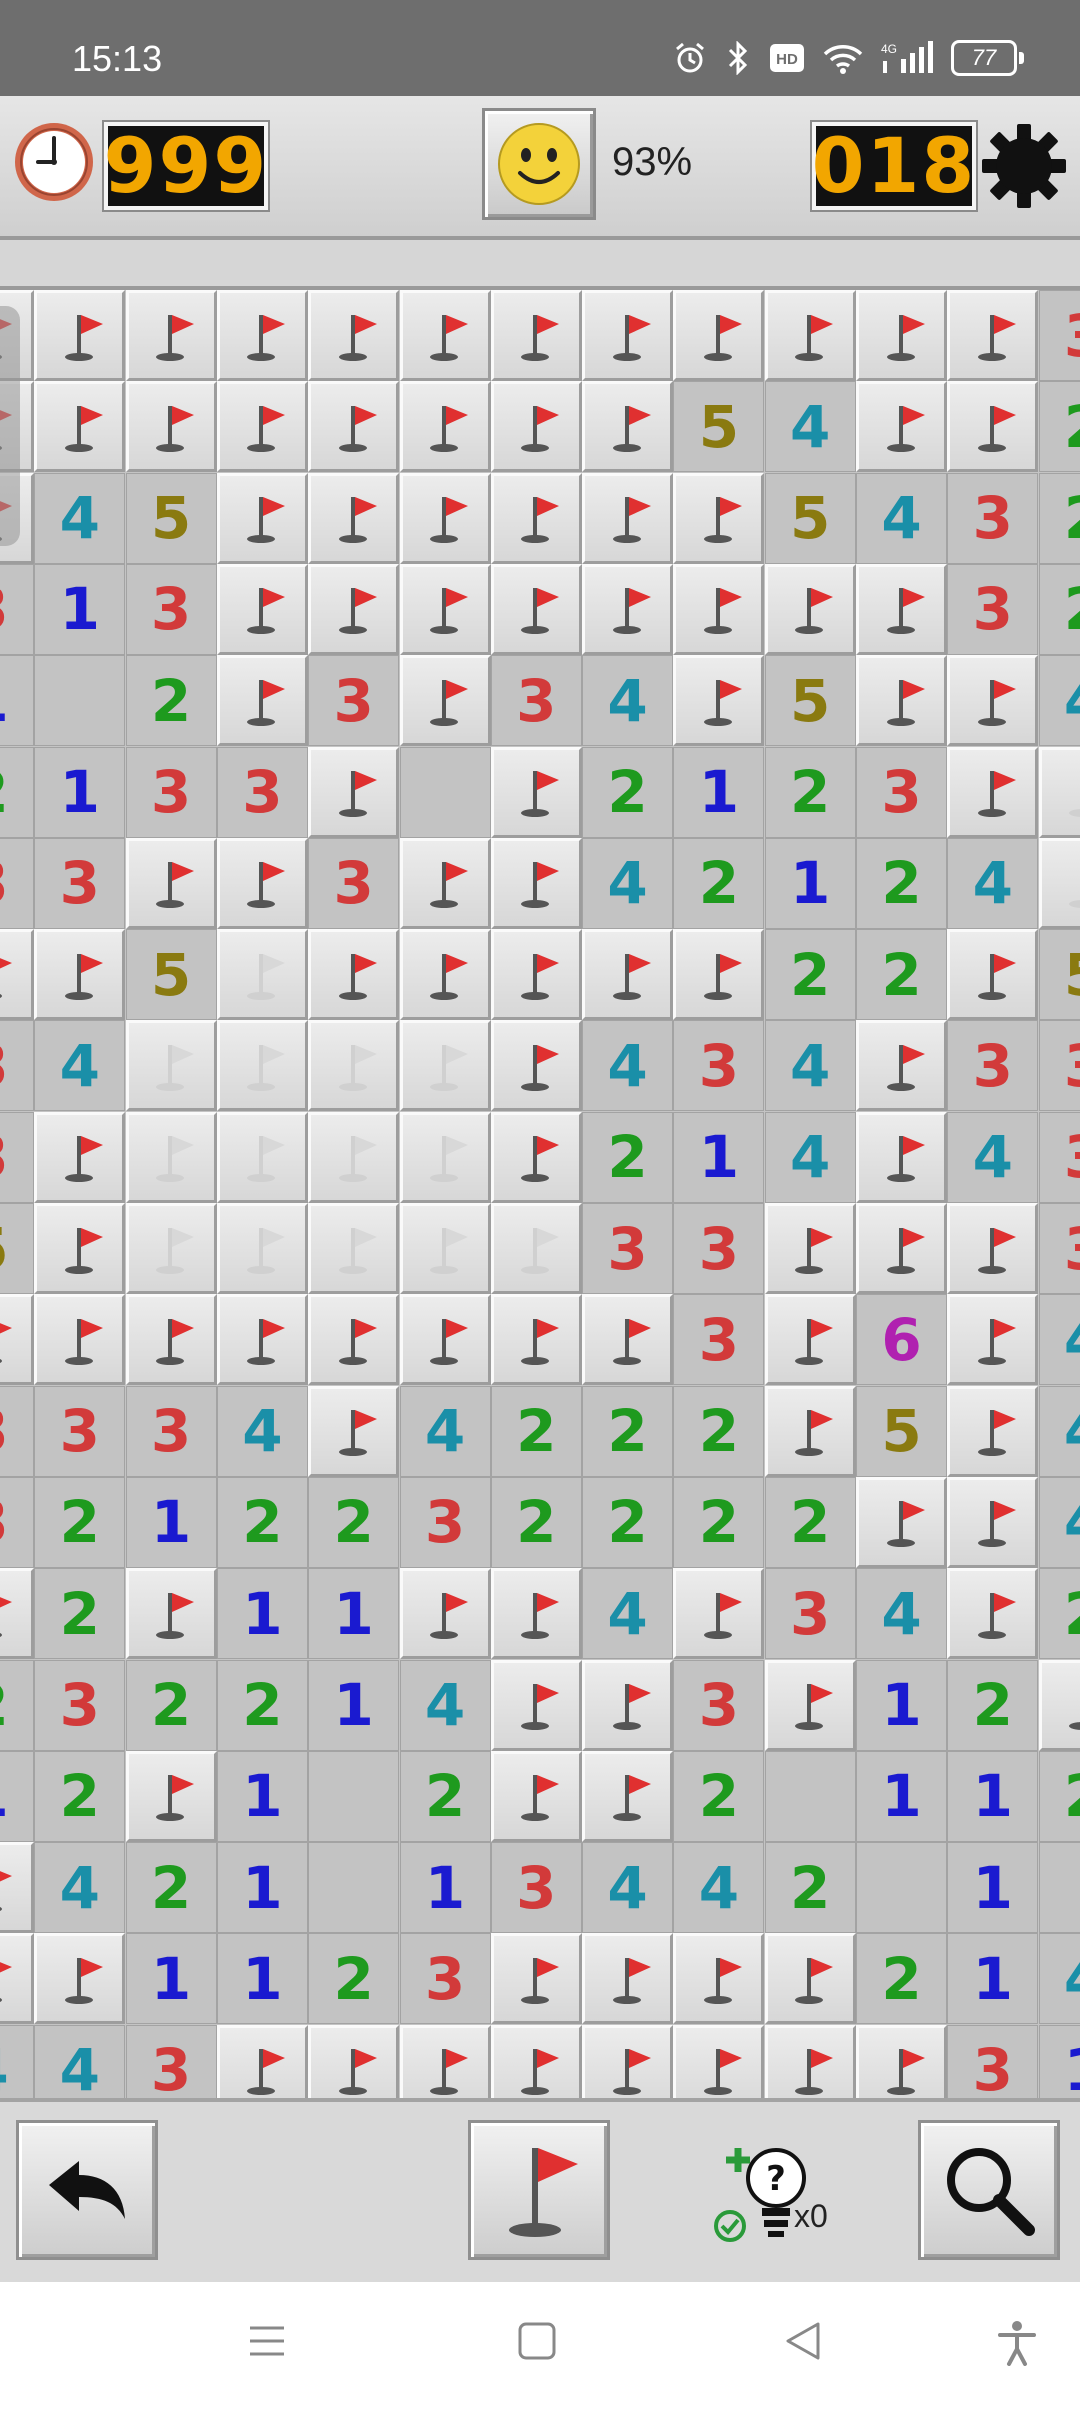 This screenshot has width=1080, height=2414. What do you see at coordinates (267, 2341) in the screenshot?
I see `menu-icon` at bounding box center [267, 2341].